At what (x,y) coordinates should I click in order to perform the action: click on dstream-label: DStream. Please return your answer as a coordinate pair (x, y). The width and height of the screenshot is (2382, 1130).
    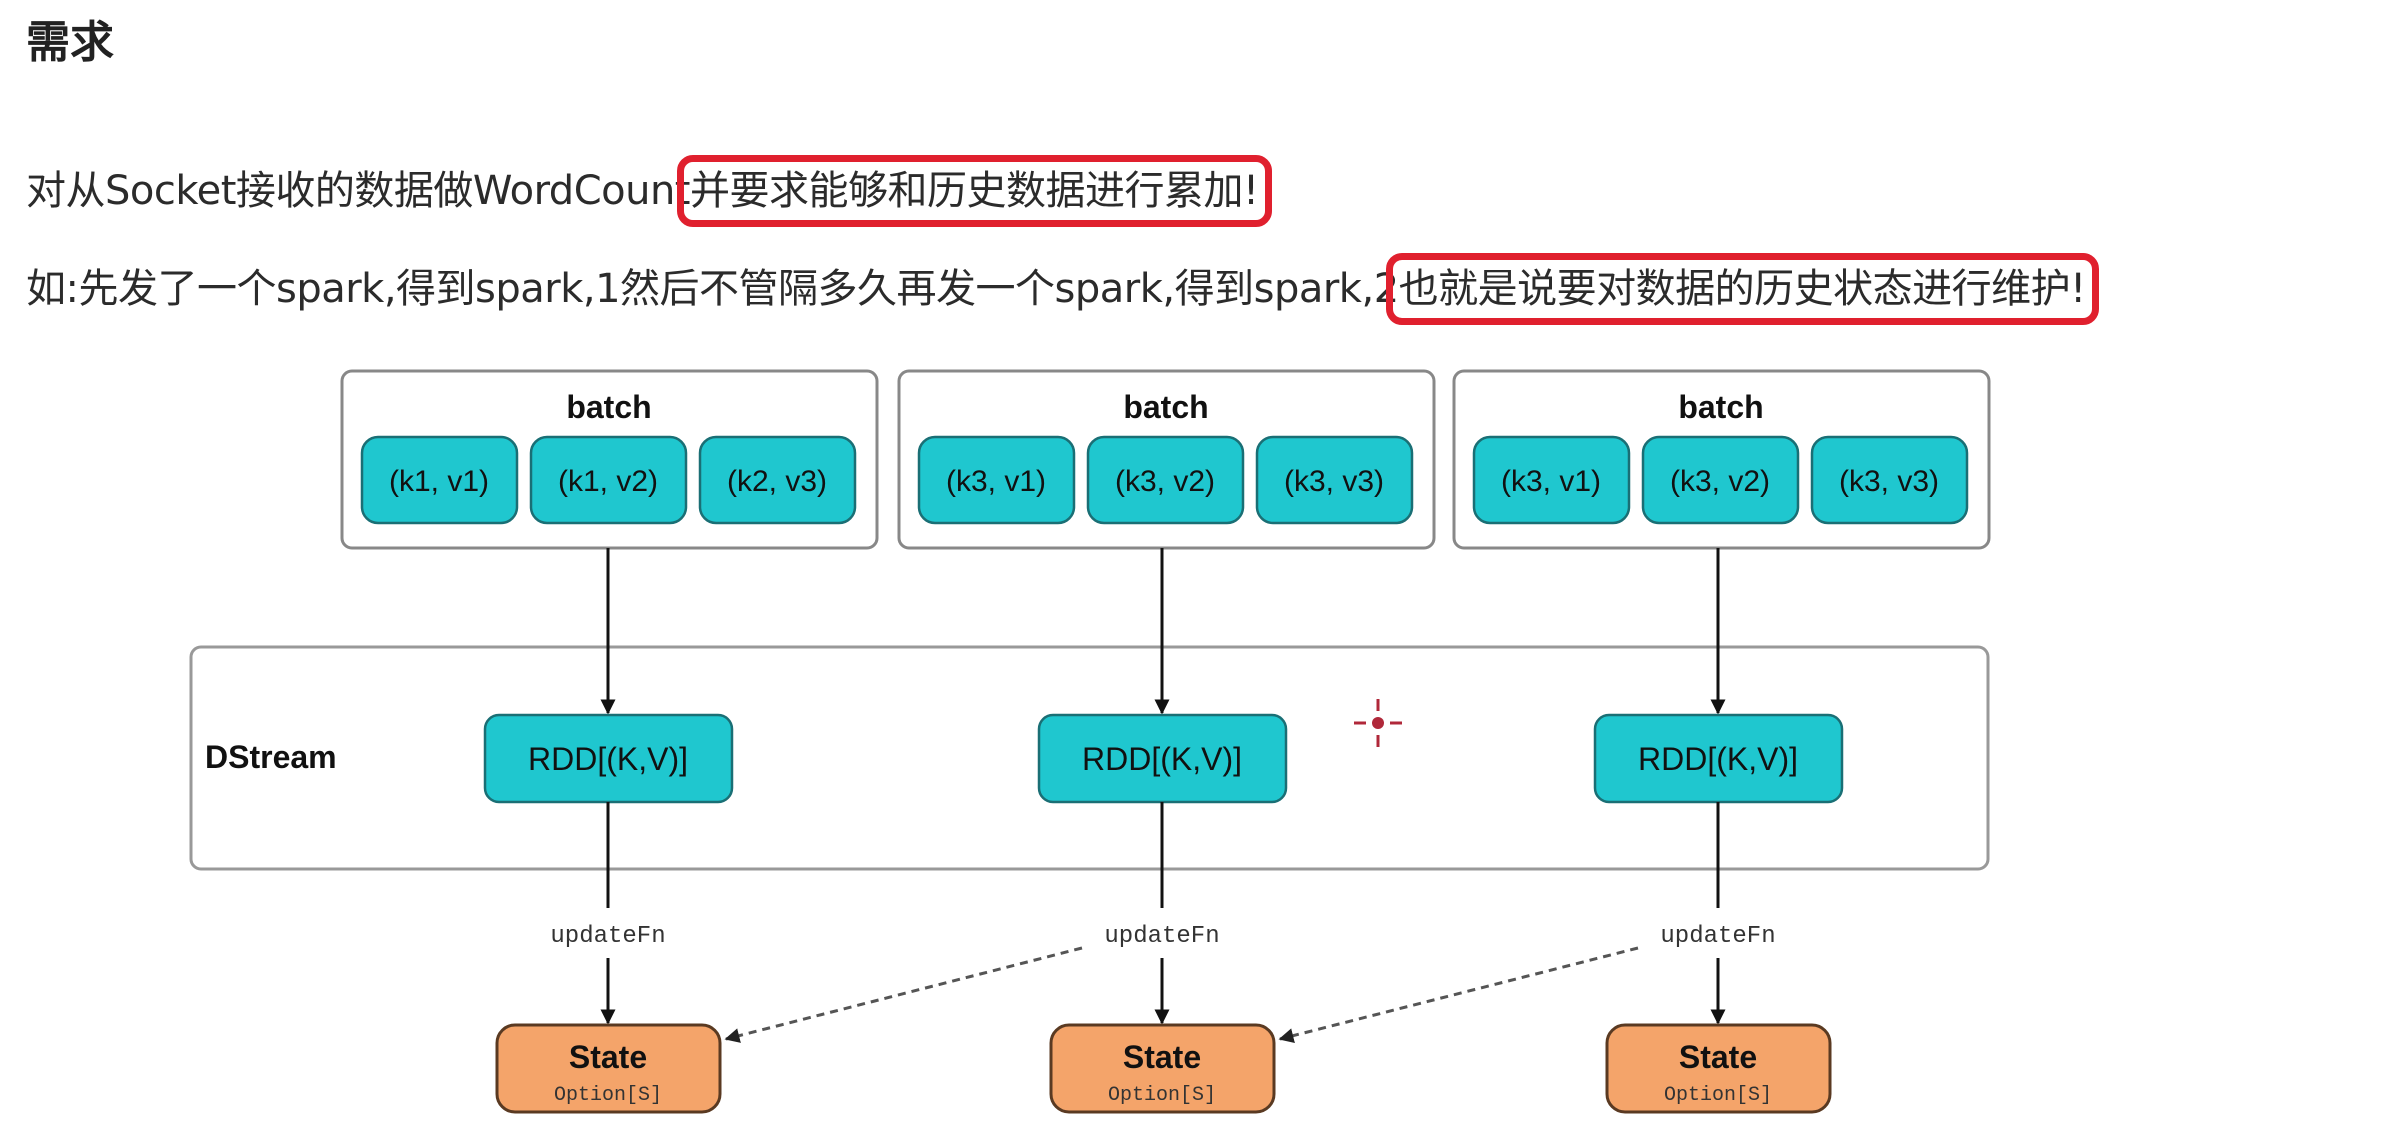
    Looking at the image, I should click on (271, 757).